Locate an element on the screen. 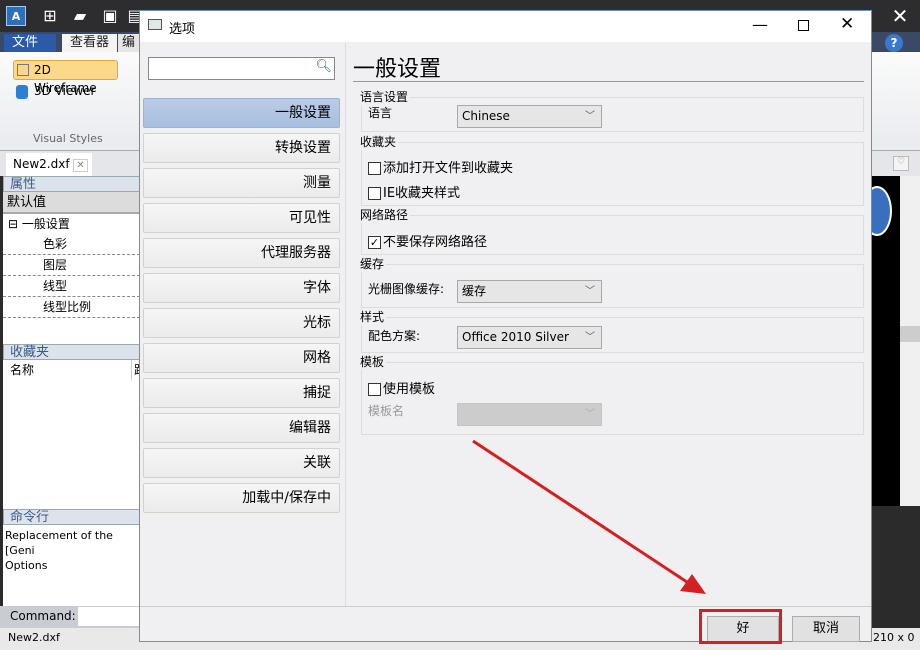  arrow-shaft is located at coordinates (581, 512).